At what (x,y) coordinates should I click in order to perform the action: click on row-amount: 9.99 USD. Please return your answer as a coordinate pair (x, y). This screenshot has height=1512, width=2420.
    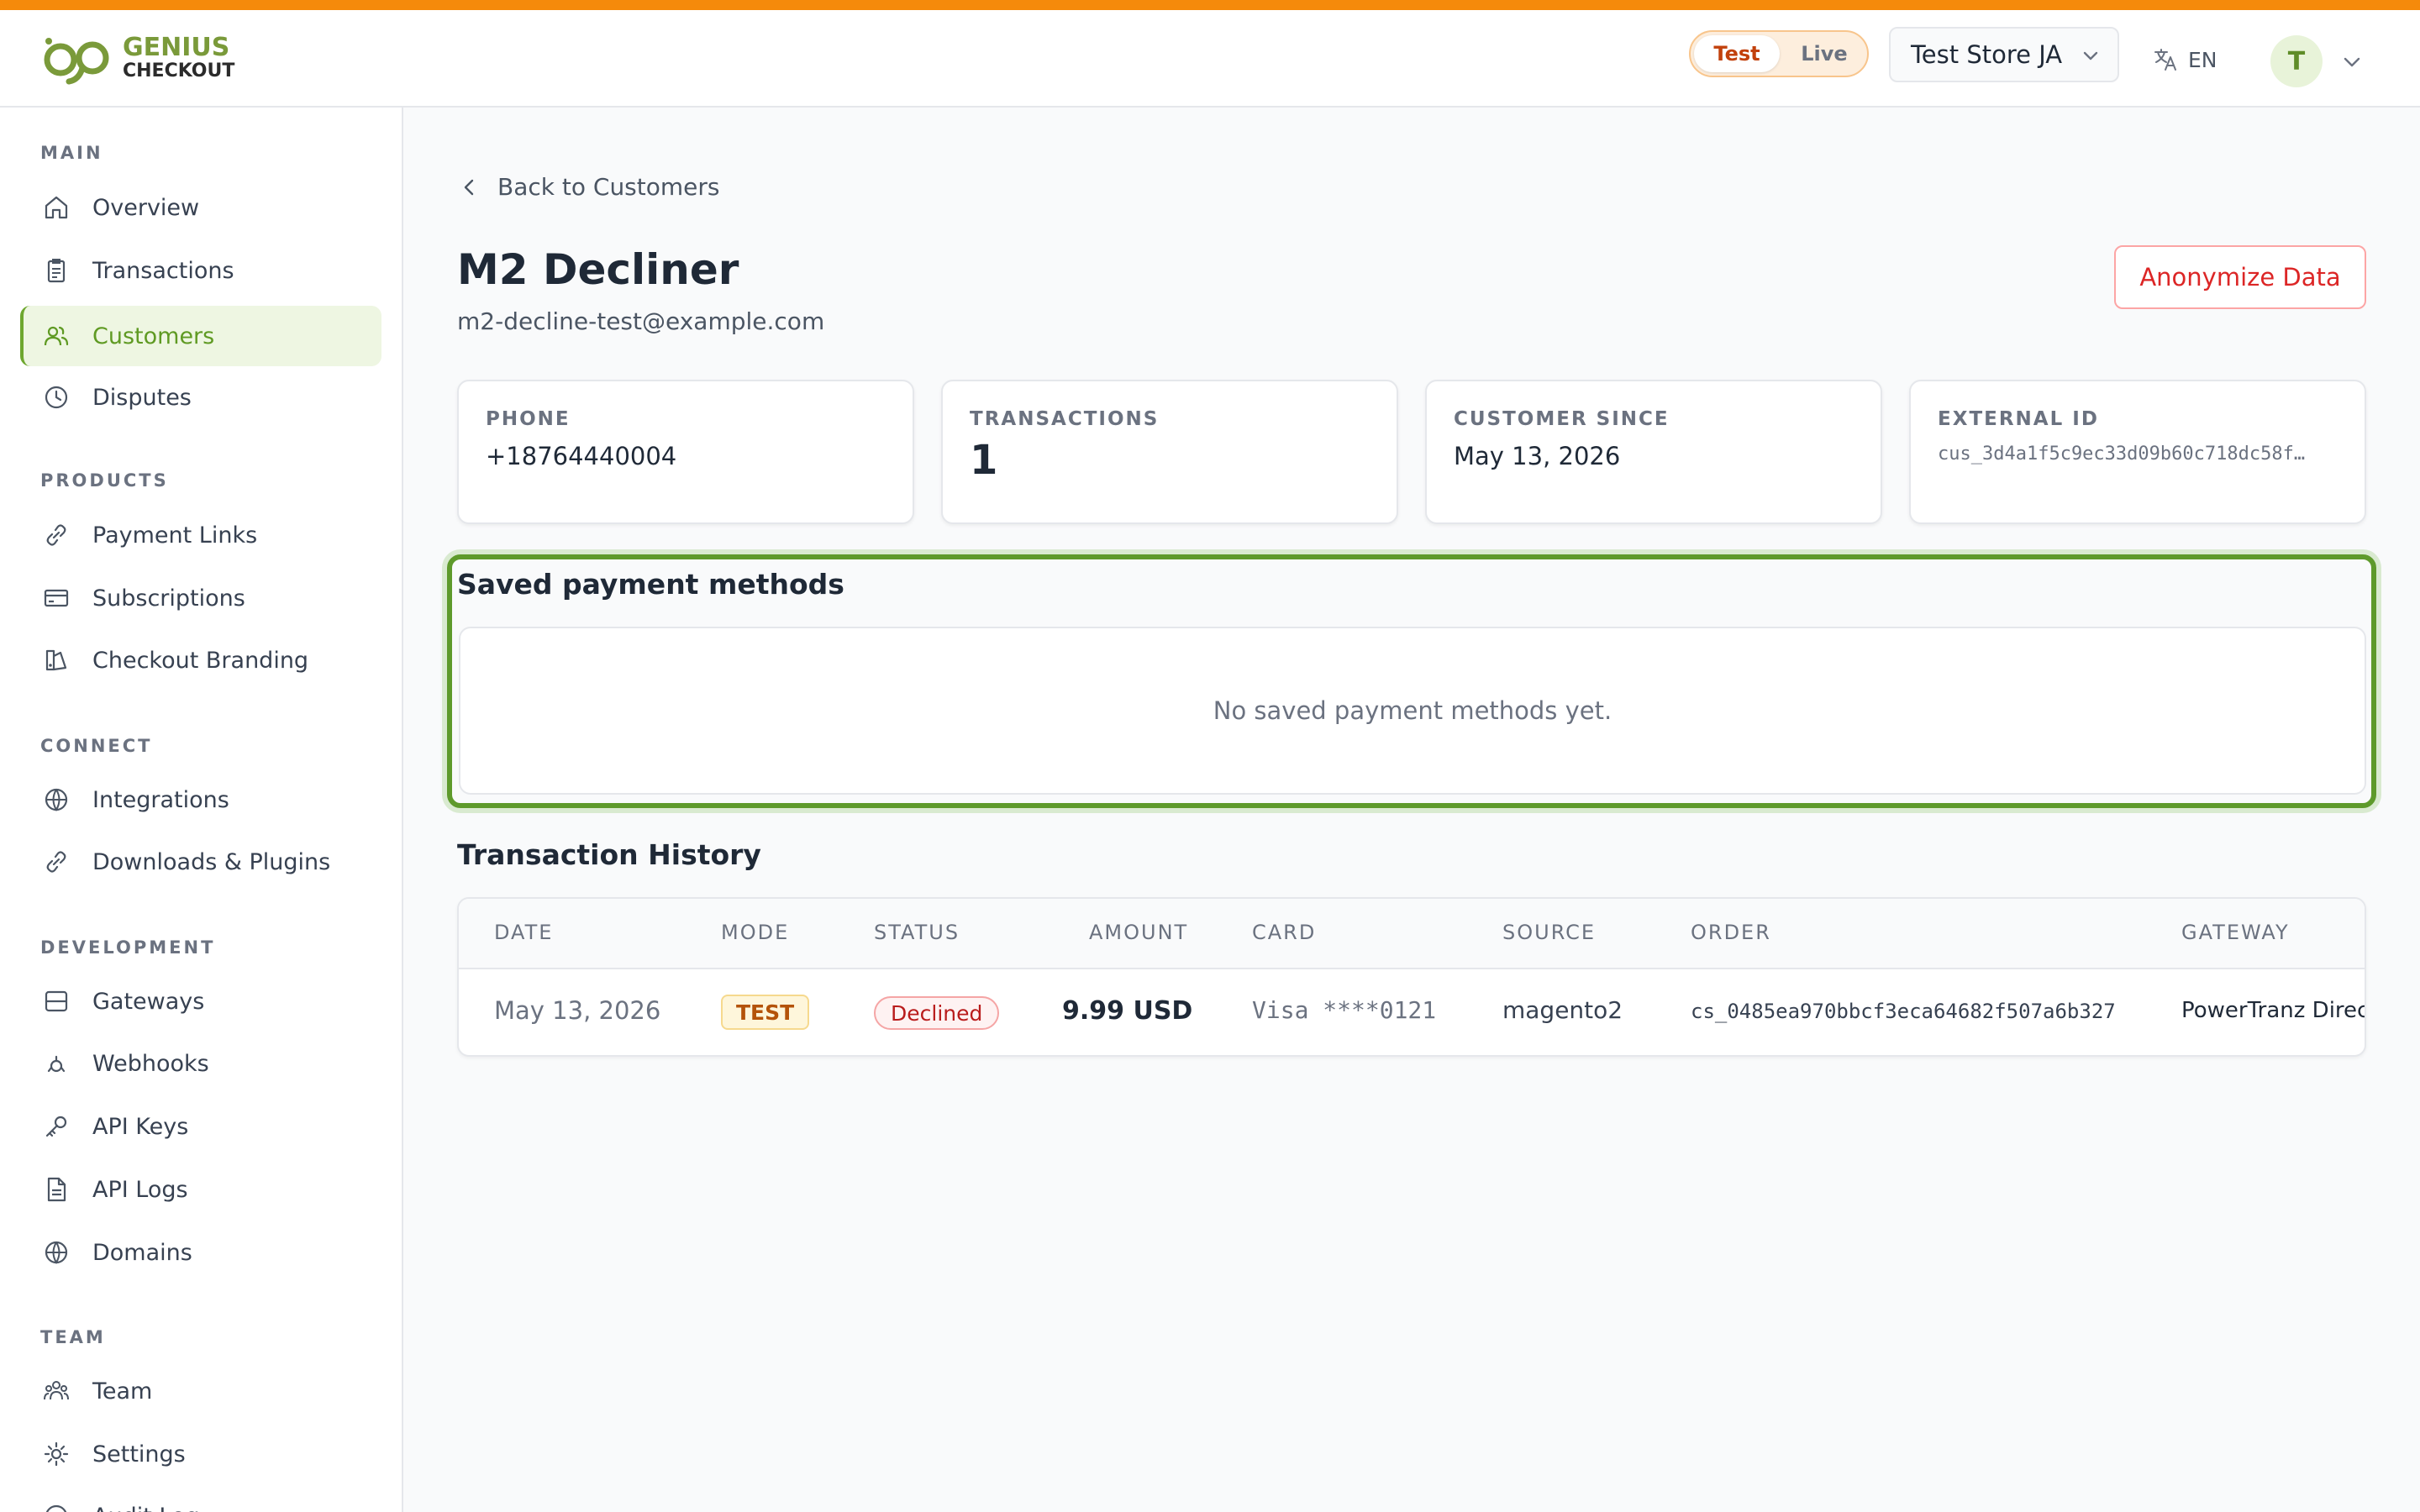
    Looking at the image, I should click on (1127, 1011).